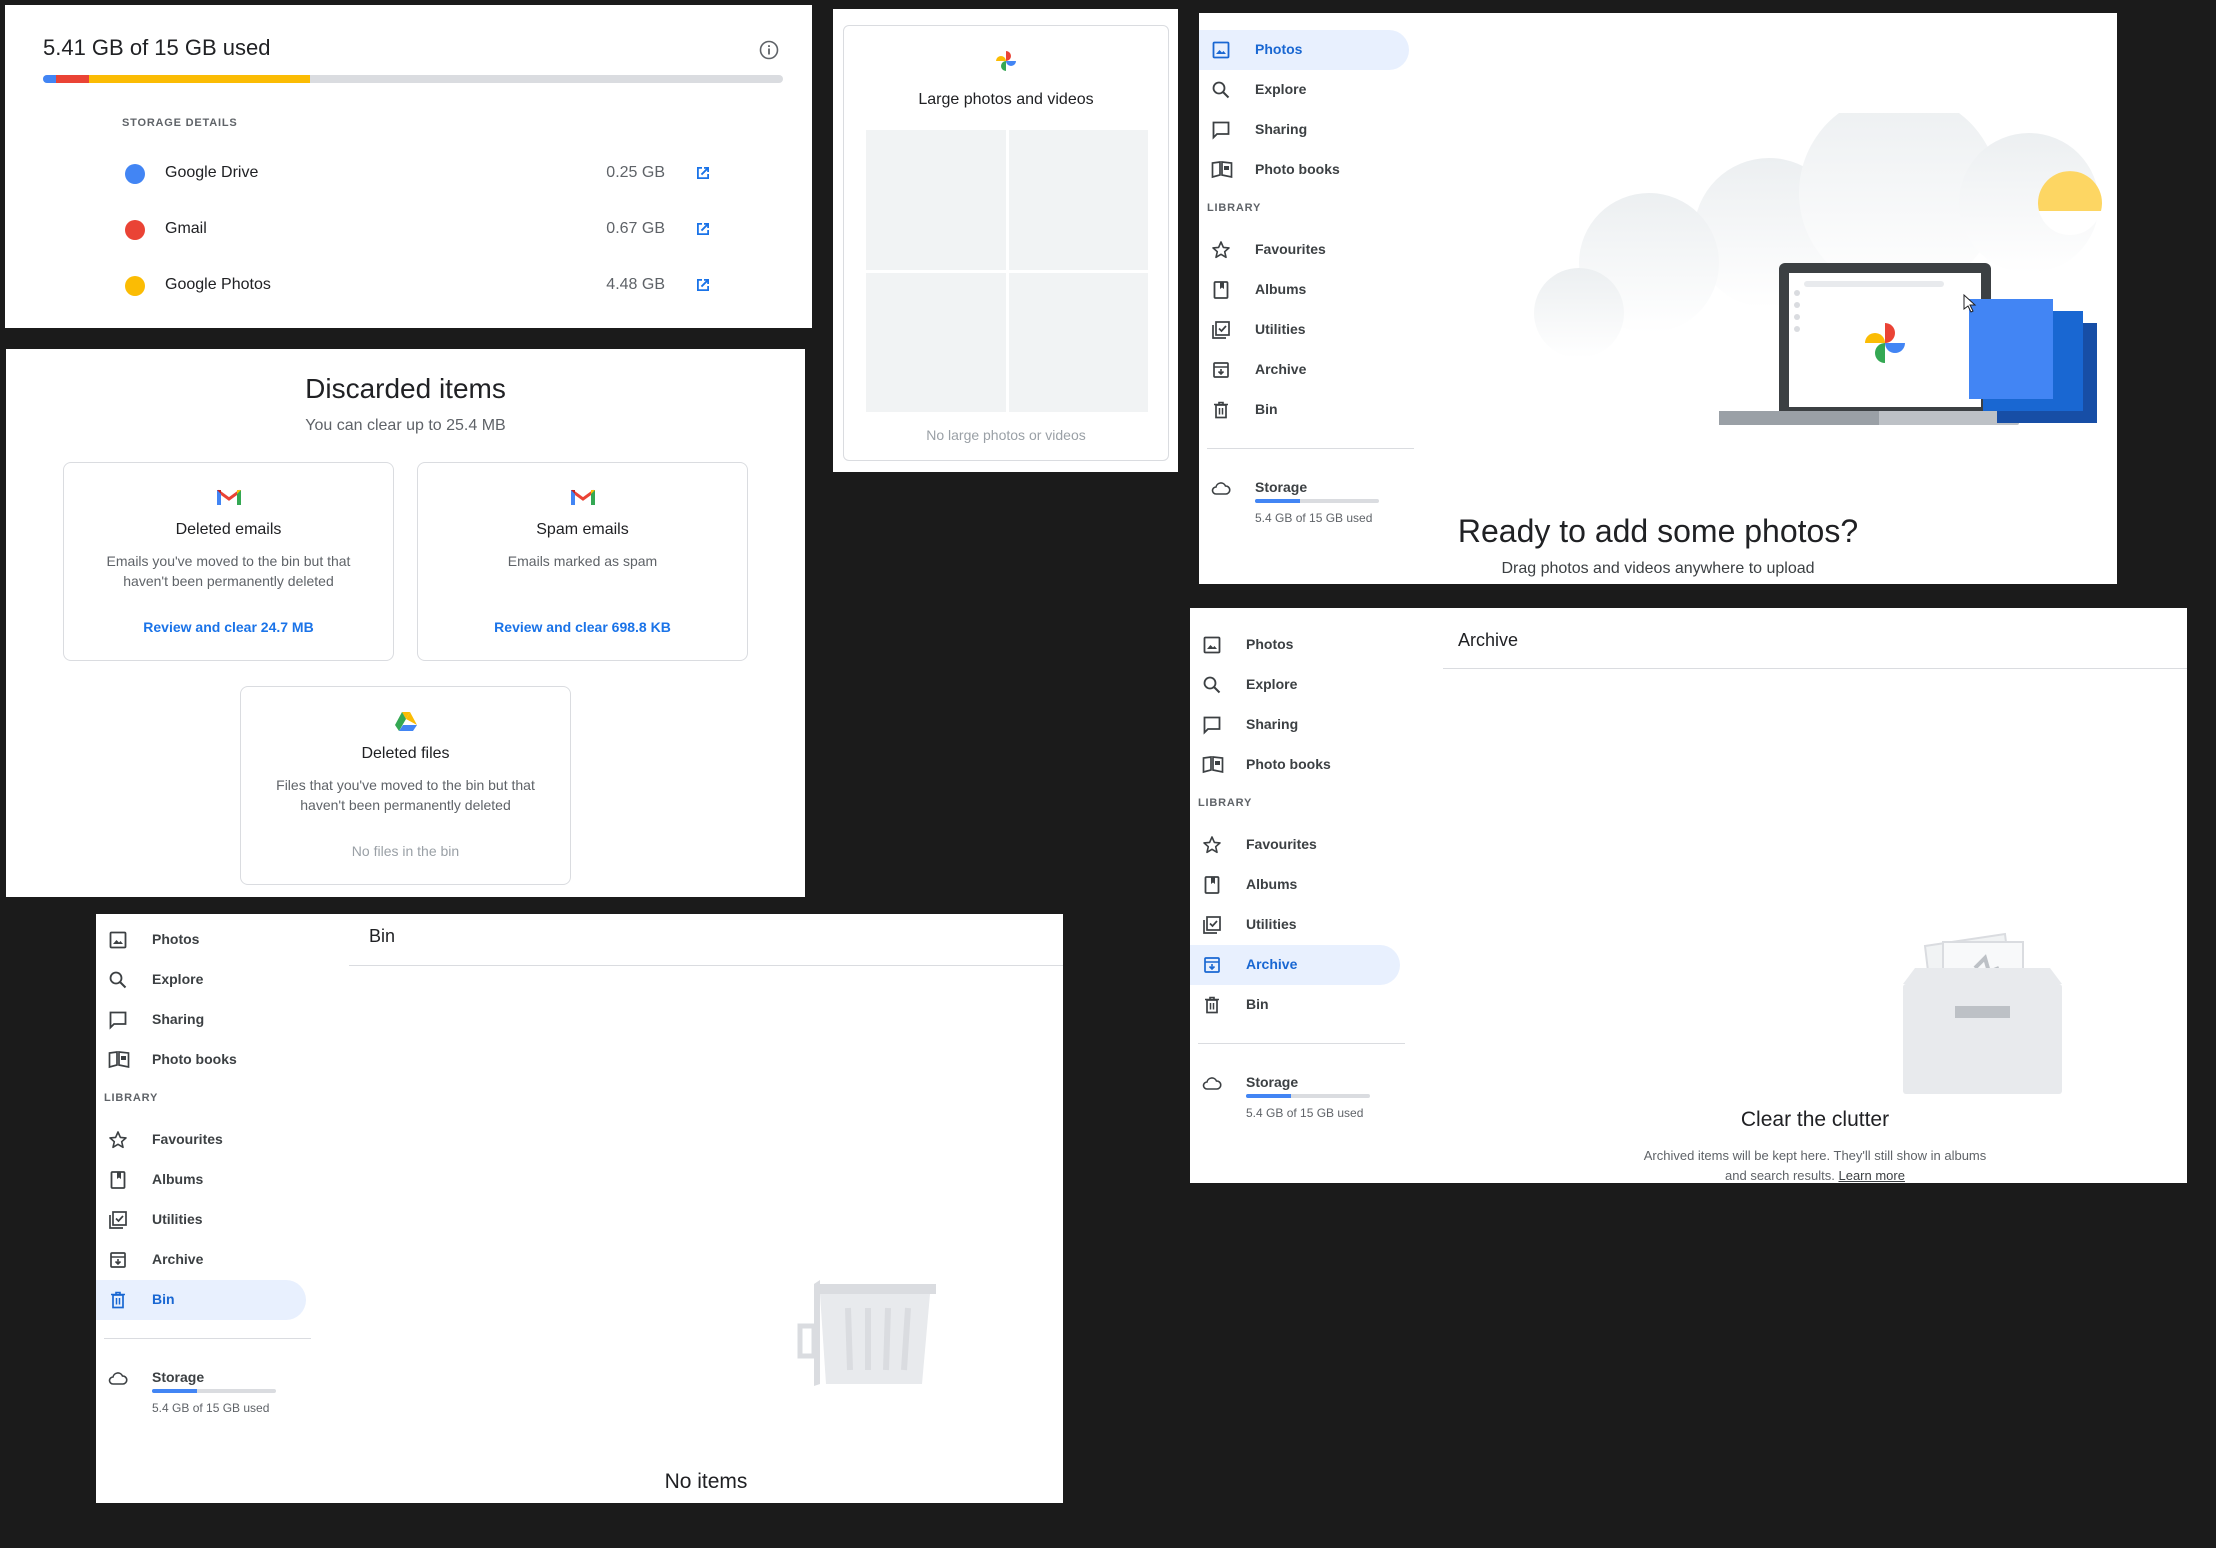 This screenshot has height=1548, width=2216. What do you see at coordinates (177, 1219) in the screenshot?
I see `nav-label: Utilities` at bounding box center [177, 1219].